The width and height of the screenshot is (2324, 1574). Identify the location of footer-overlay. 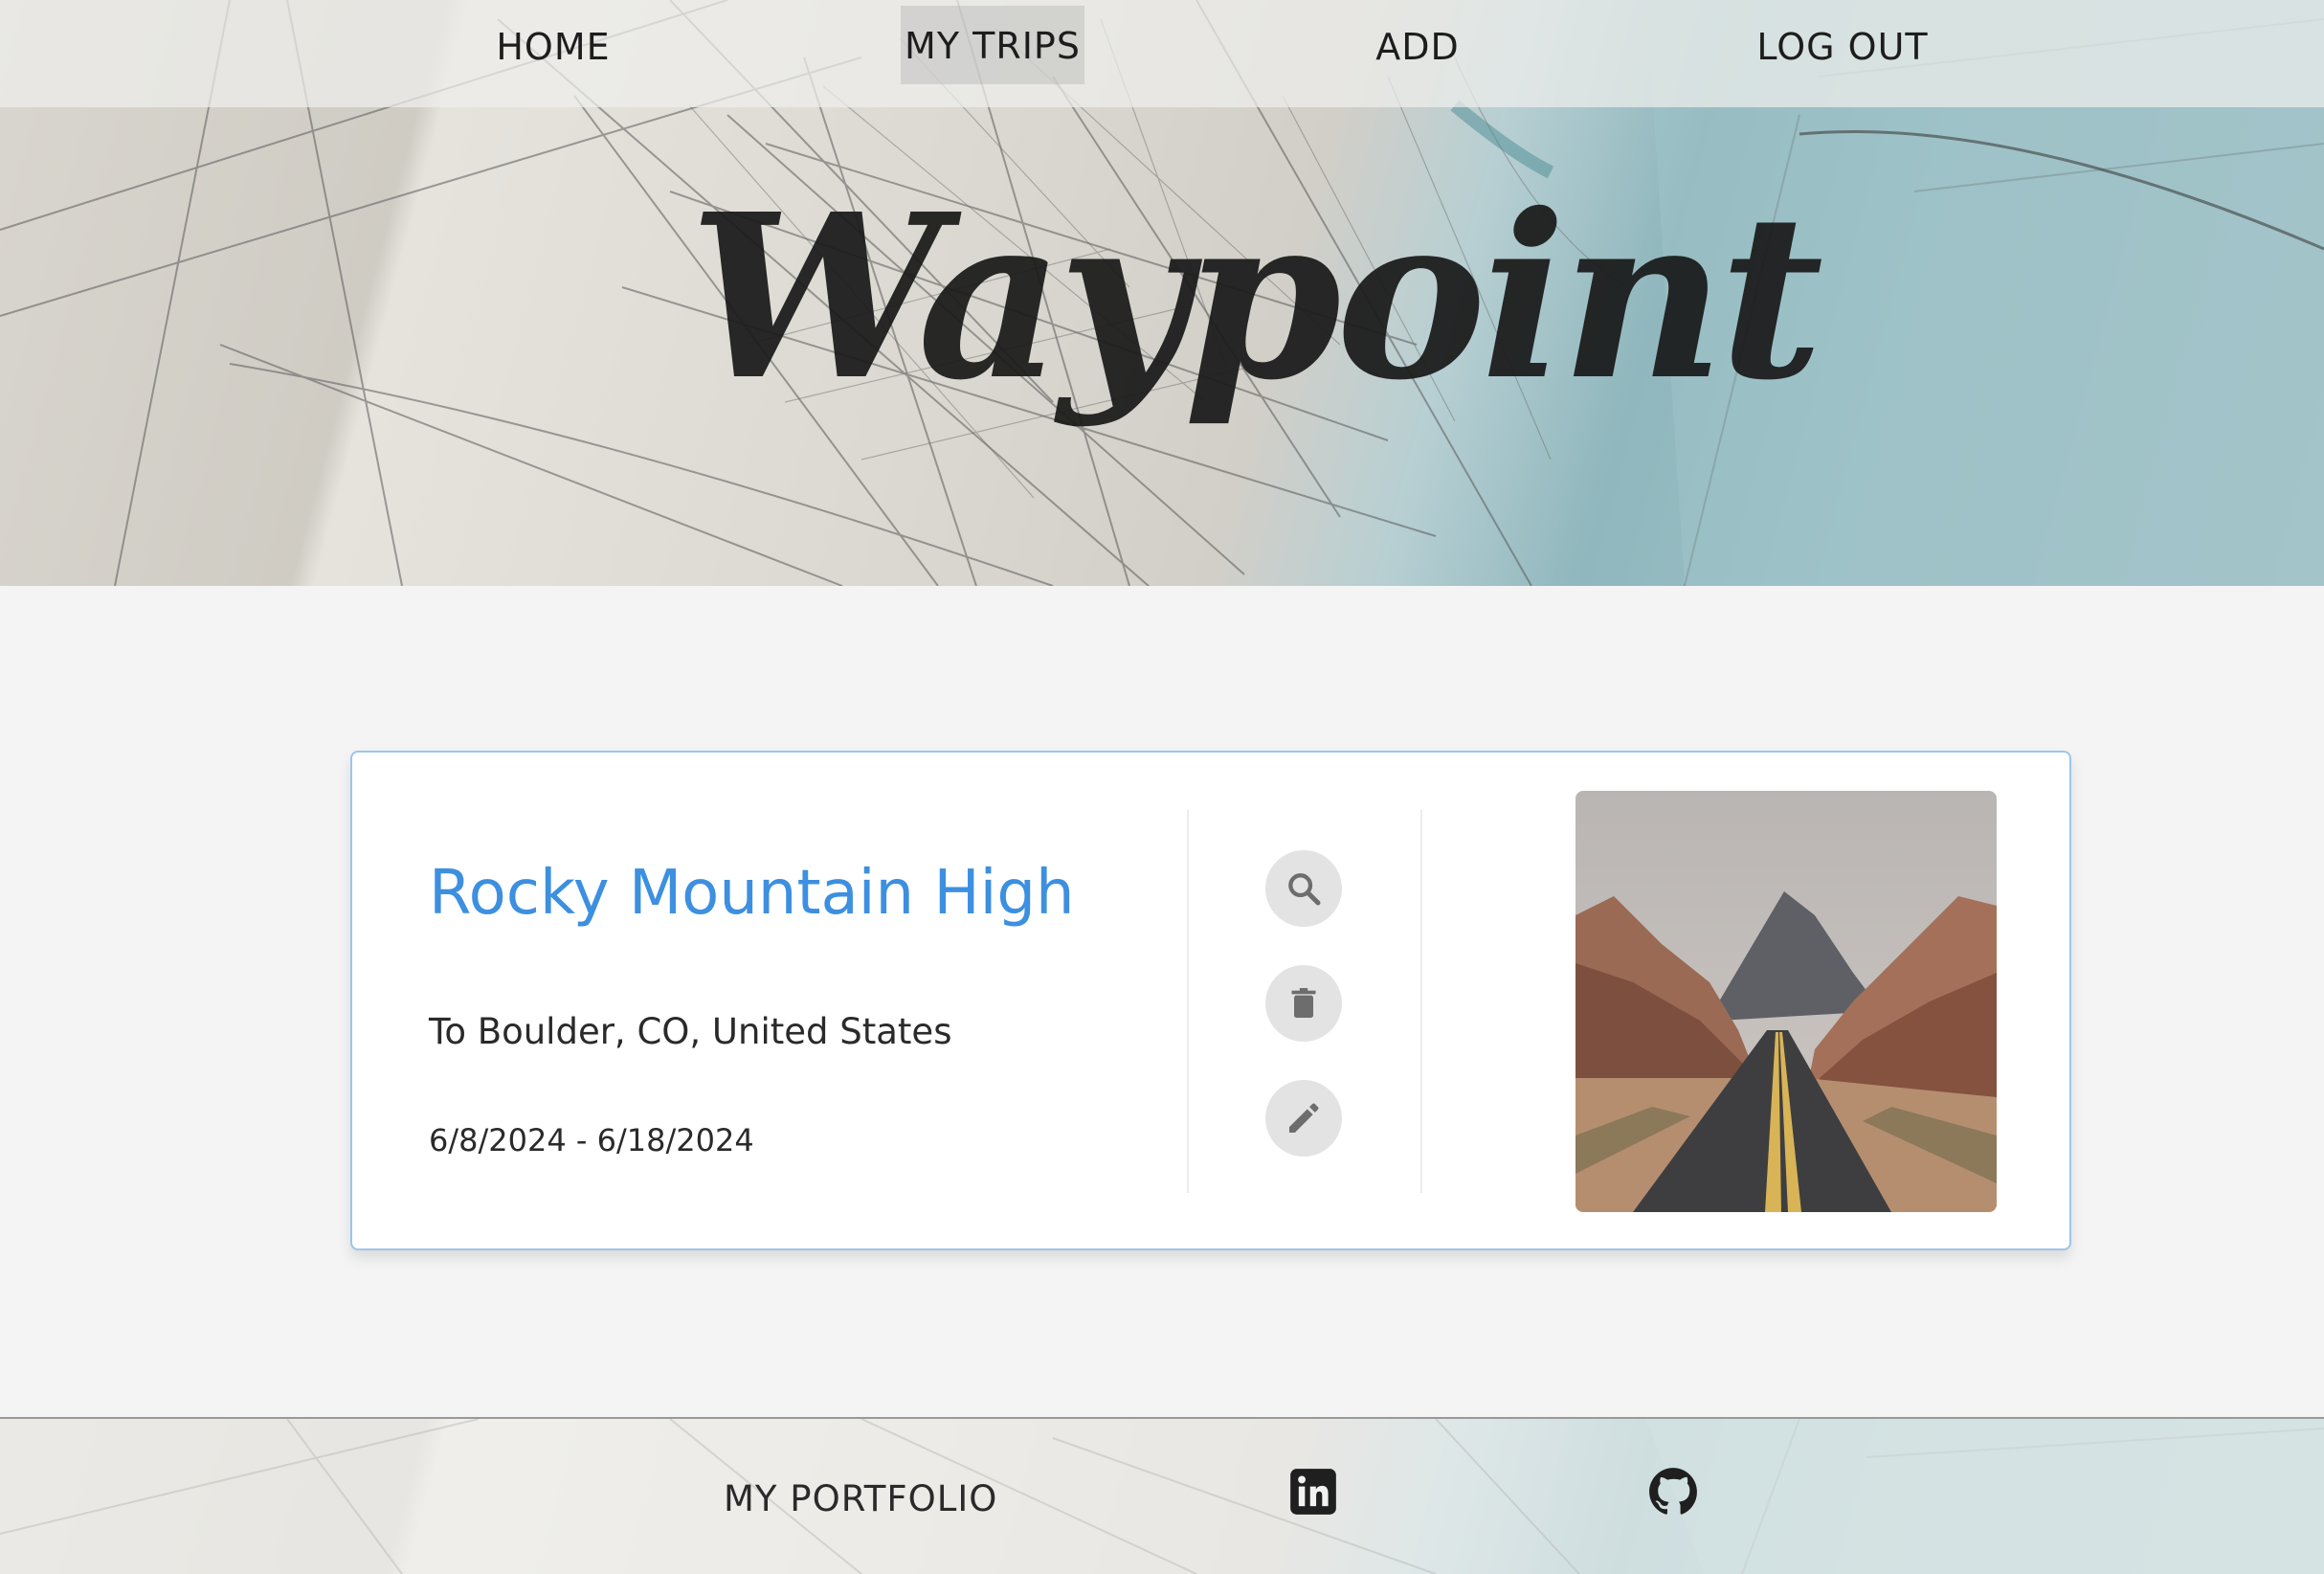
(1162, 1496).